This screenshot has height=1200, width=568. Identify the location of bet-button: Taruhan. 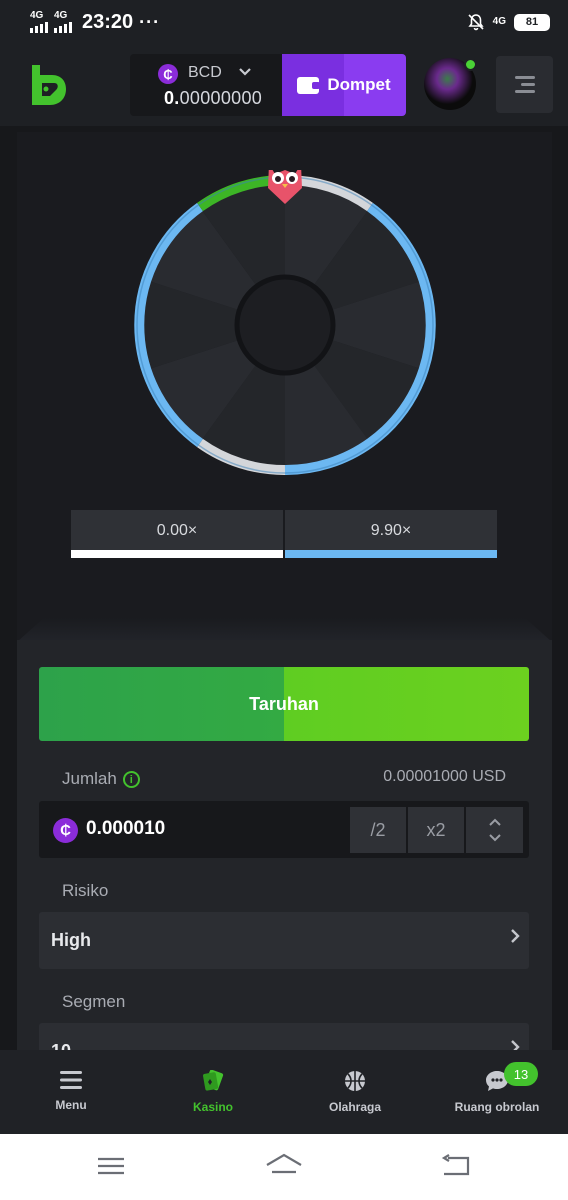
(284, 704).